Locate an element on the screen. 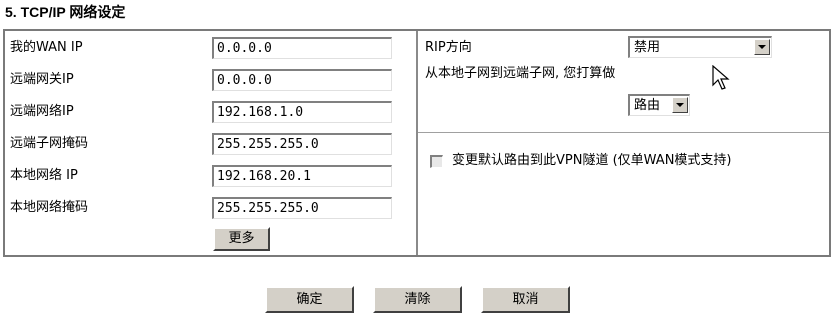  route-mode-select: 路由 is located at coordinates (659, 105).